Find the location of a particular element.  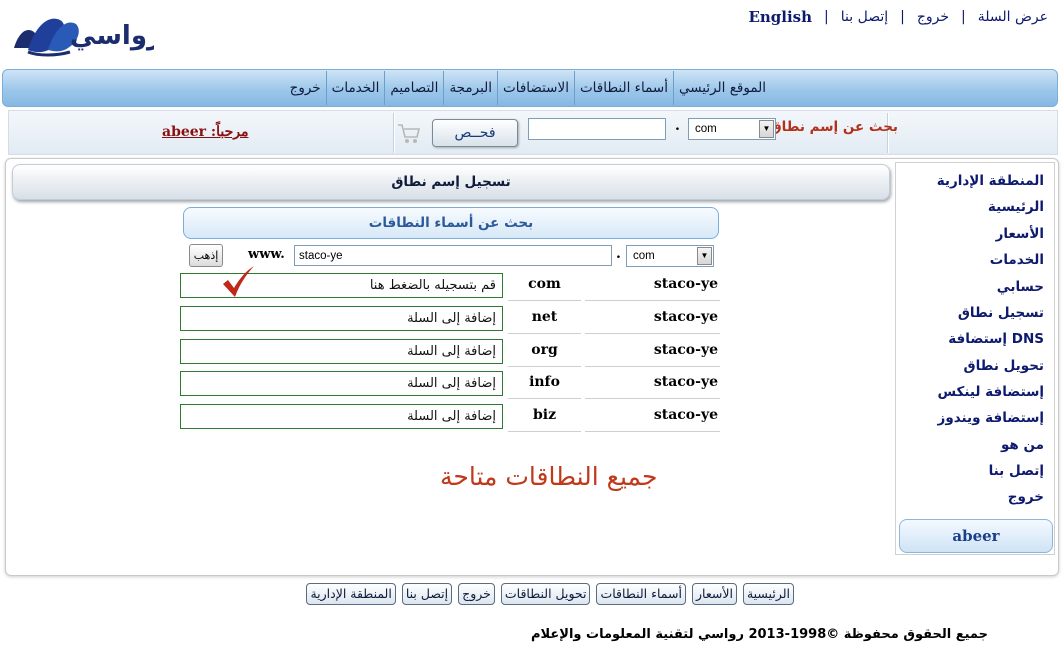

cart-icon is located at coordinates (409, 133).